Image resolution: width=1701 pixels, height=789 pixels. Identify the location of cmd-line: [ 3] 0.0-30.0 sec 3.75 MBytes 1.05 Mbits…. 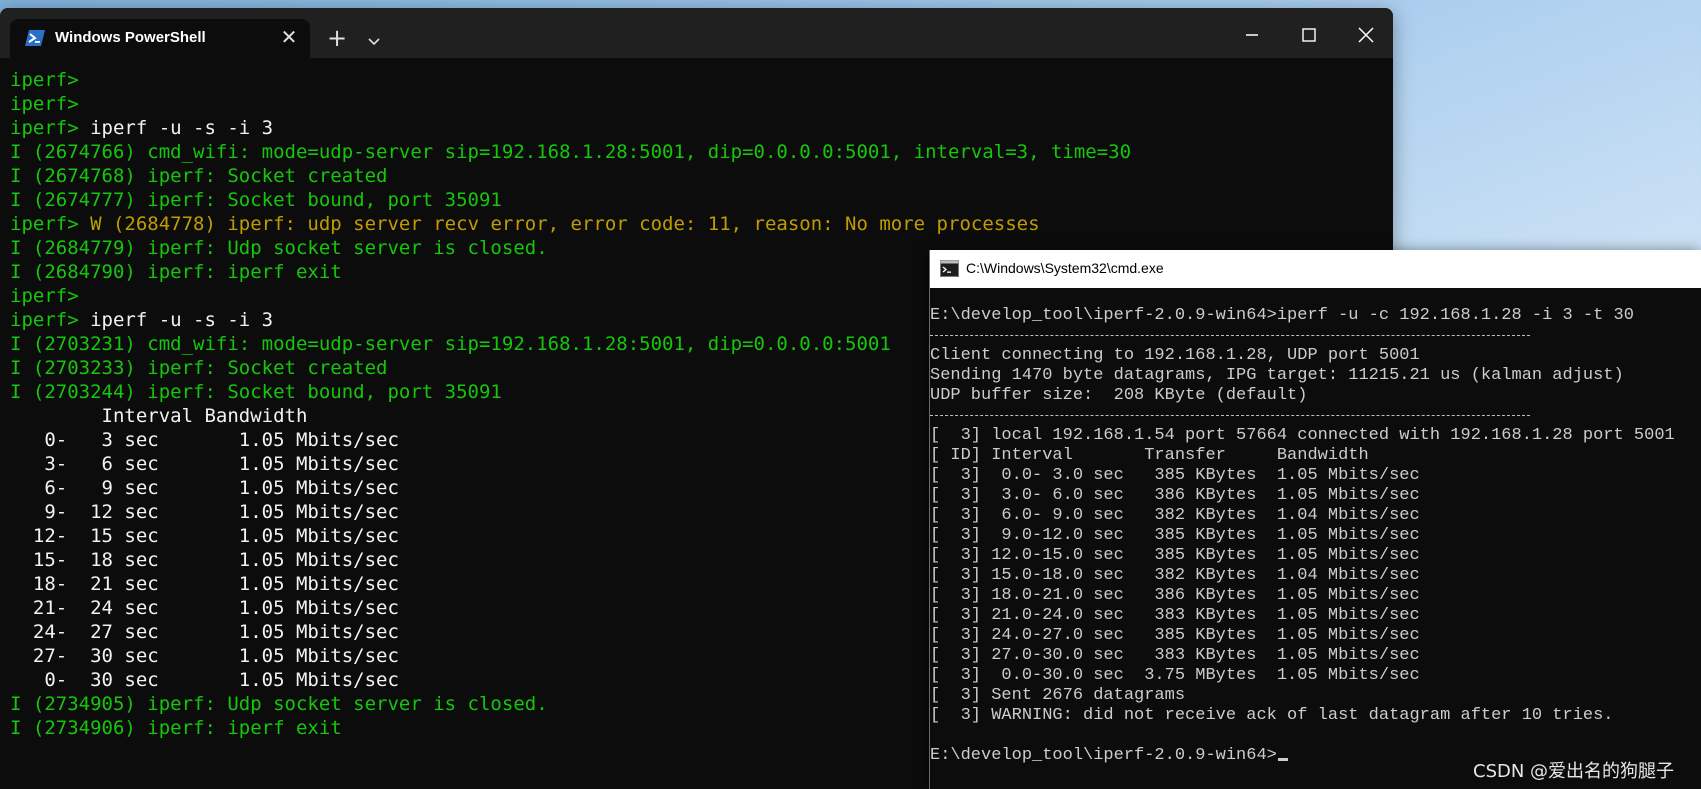
(1315, 676).